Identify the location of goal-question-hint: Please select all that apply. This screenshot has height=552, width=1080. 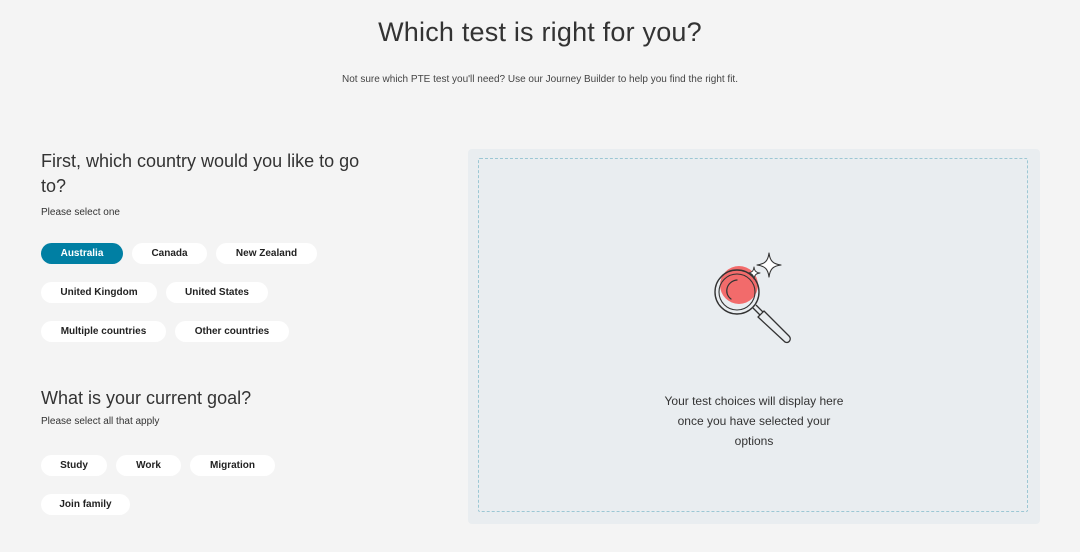
(100, 421).